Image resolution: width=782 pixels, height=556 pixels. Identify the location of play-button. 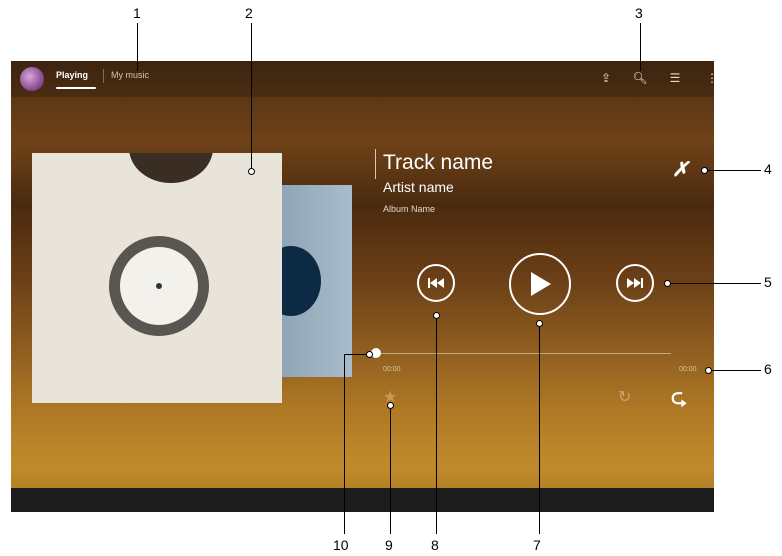
(540, 284).